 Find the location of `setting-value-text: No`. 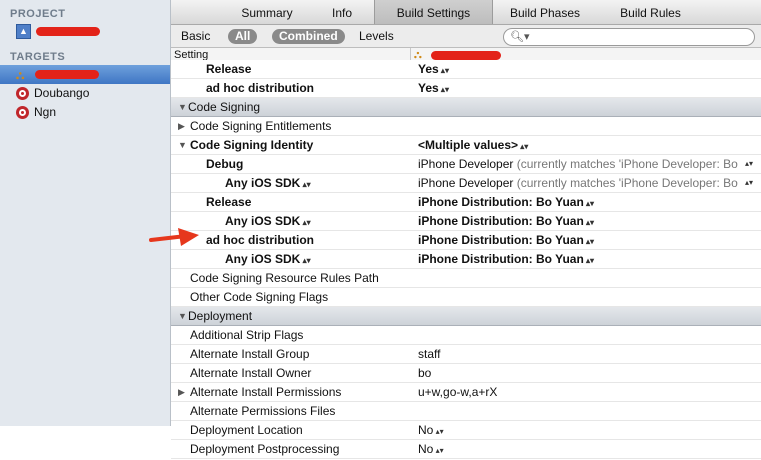

setting-value-text: No is located at coordinates (426, 430).